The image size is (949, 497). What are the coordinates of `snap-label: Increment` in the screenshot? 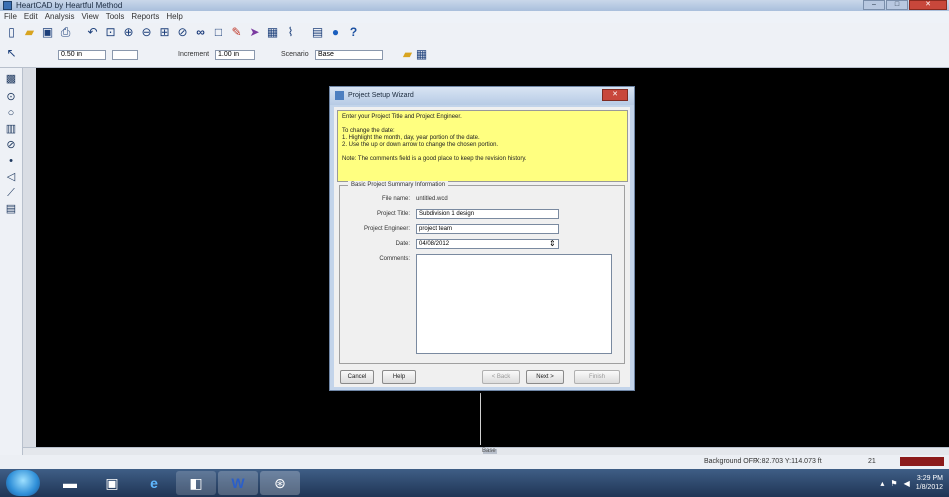 It's located at (194, 54).